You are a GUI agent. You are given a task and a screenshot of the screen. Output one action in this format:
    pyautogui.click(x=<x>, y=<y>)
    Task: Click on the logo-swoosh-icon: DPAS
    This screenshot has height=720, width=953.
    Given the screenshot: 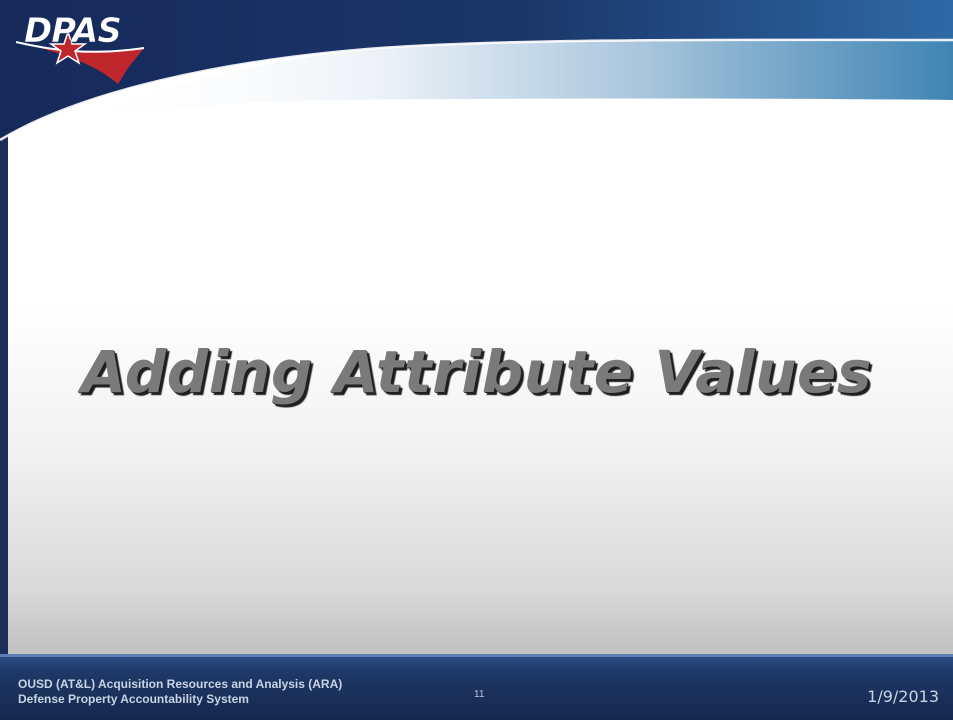 What is the action you would take?
    pyautogui.click(x=80, y=47)
    